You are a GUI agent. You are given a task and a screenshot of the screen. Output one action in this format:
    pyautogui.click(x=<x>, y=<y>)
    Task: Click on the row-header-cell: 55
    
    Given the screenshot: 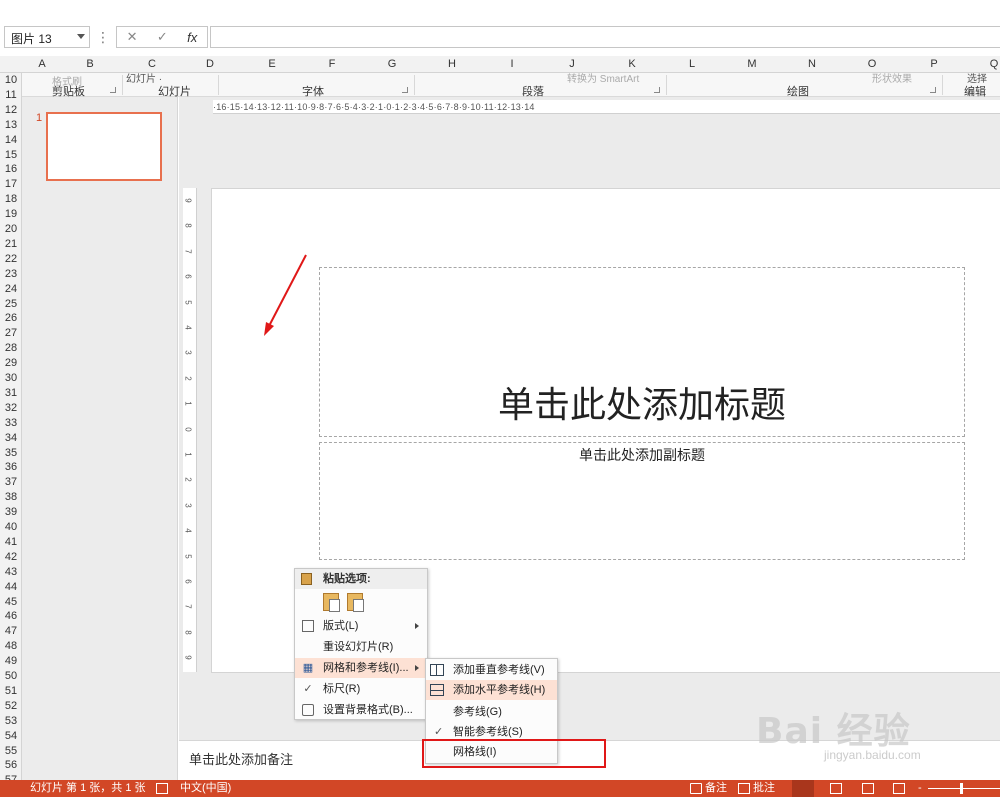 What is the action you would take?
    pyautogui.click(x=11, y=751)
    